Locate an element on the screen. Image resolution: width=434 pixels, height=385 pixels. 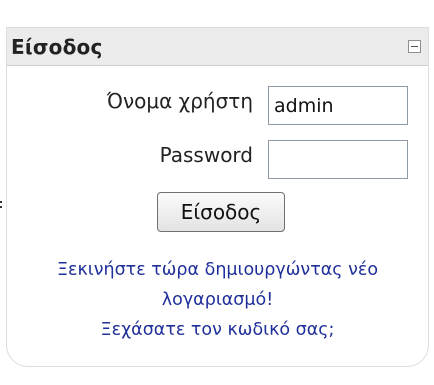
collapse-icon is located at coordinates (414, 46).